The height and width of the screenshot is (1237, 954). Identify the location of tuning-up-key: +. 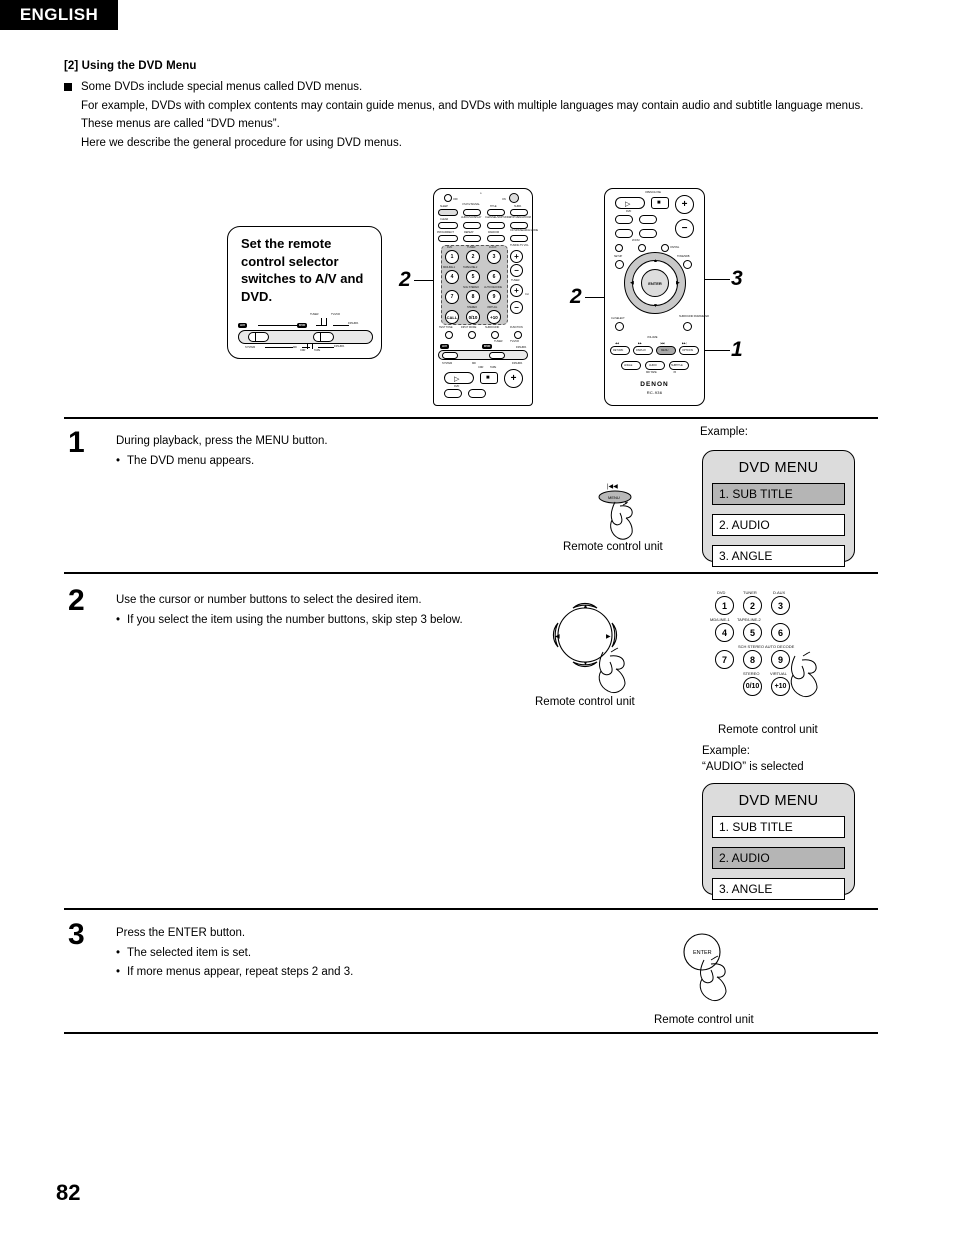
(516, 290).